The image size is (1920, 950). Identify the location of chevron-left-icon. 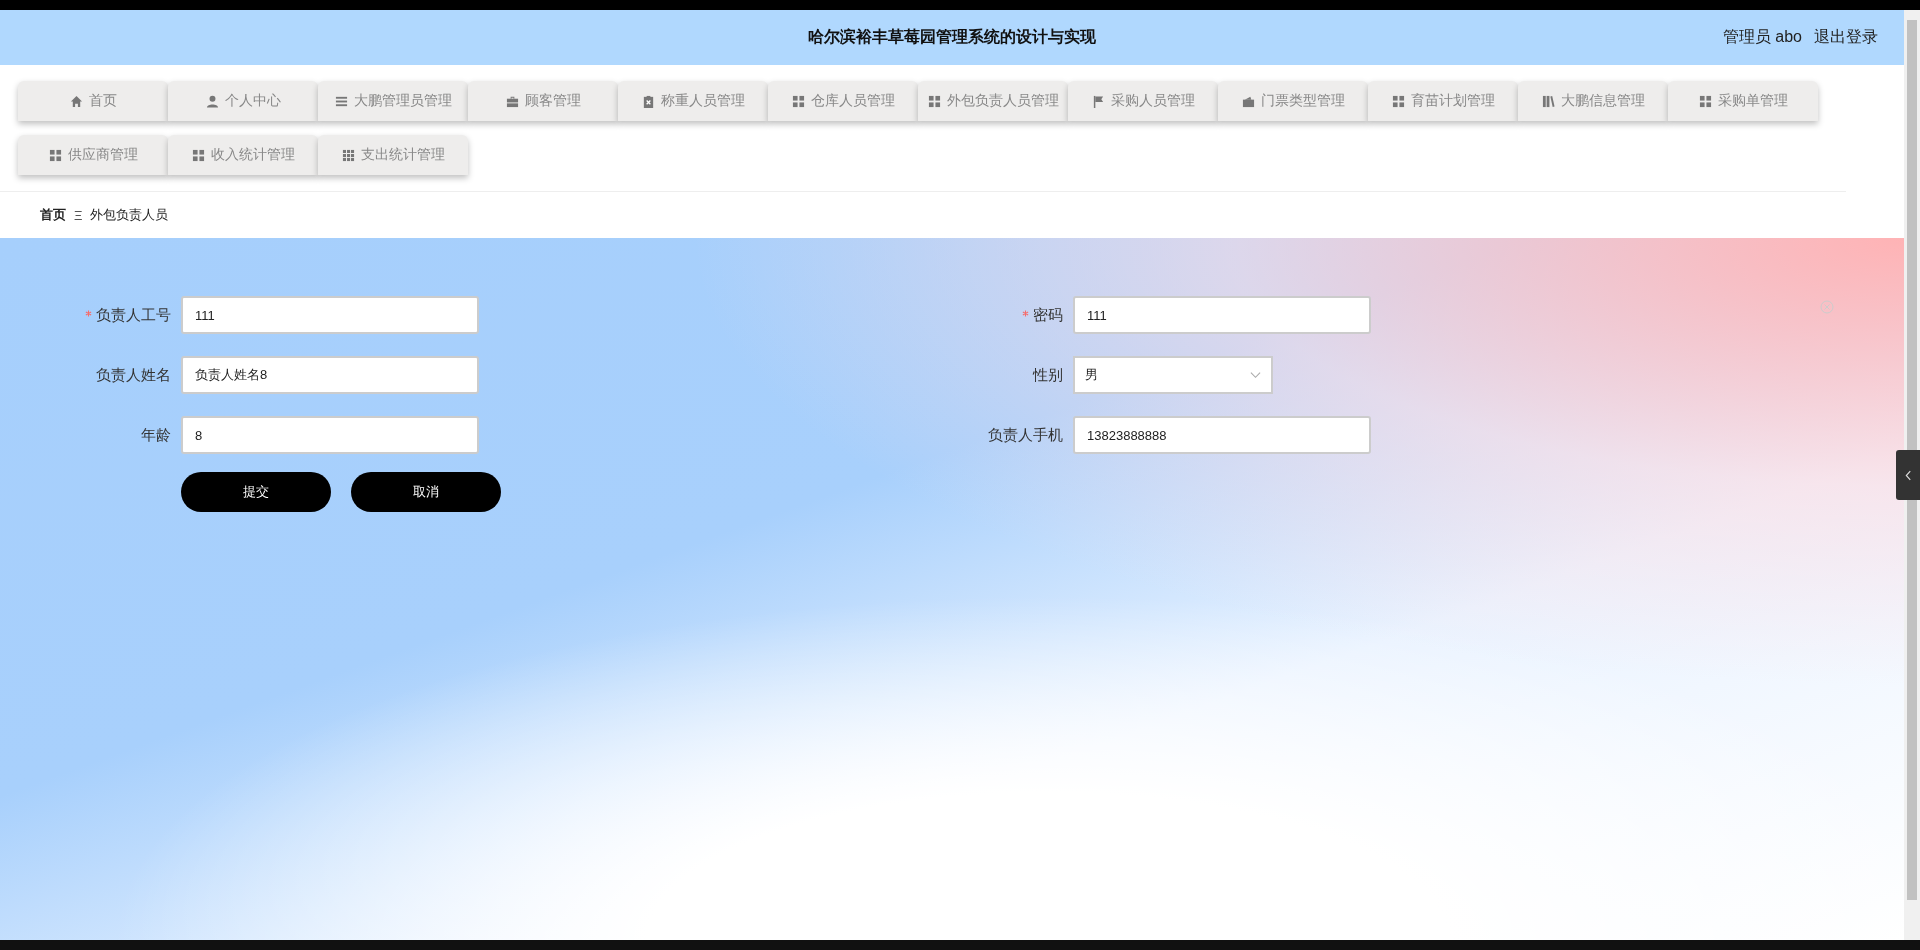
(1908, 475).